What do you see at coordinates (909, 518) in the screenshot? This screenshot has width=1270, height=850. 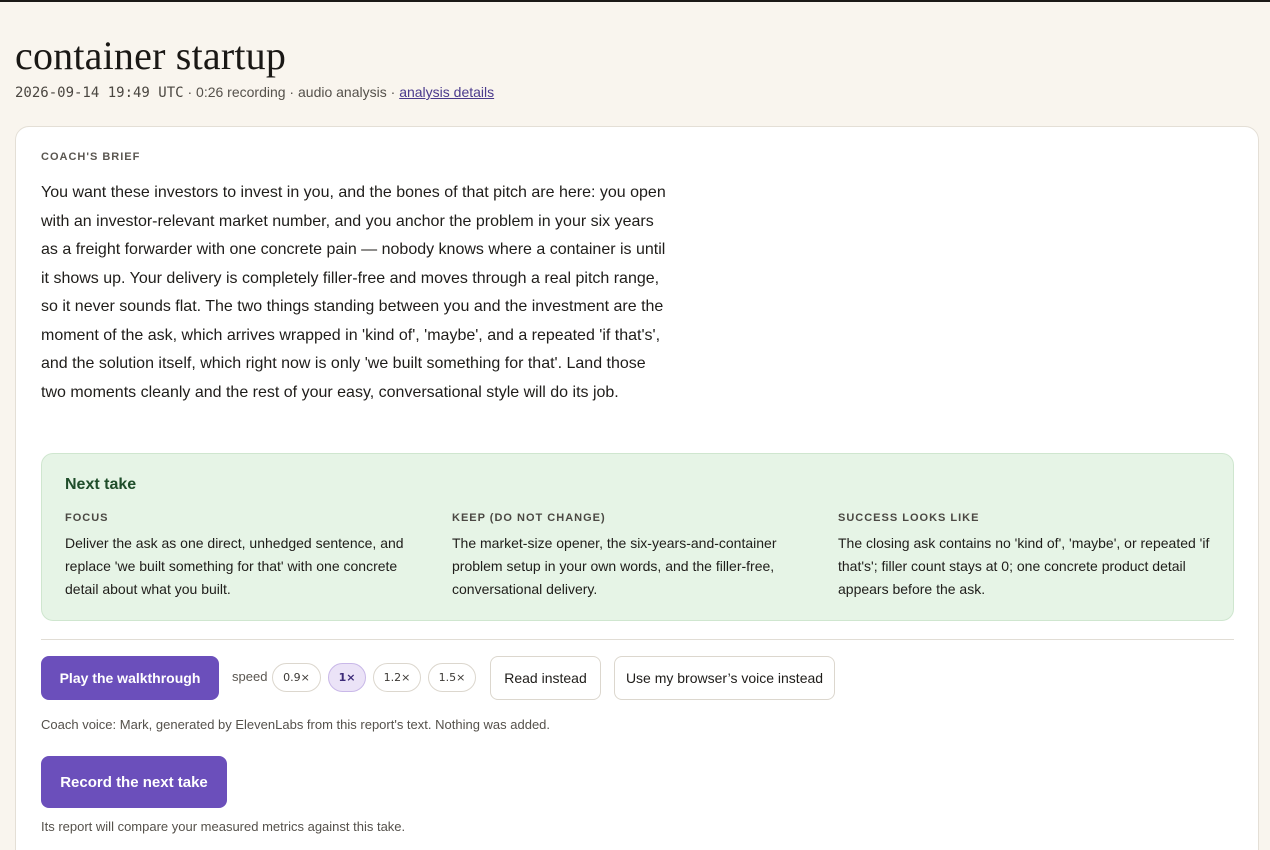 I see `success-label: SUCCESS LOOKS LIKE` at bounding box center [909, 518].